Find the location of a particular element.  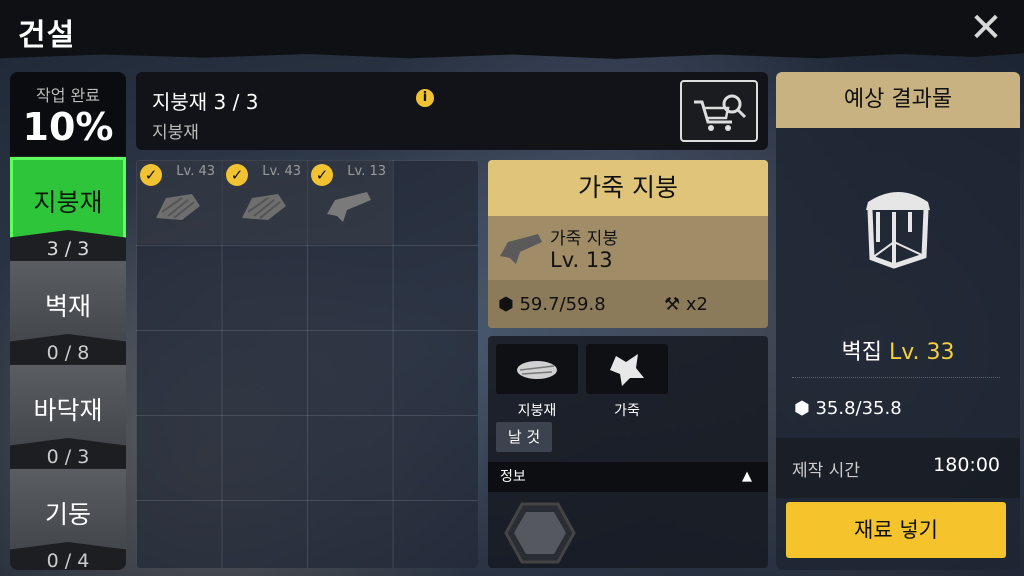

craft-time-row: 제작 시간 180:00 is located at coordinates (898, 468).